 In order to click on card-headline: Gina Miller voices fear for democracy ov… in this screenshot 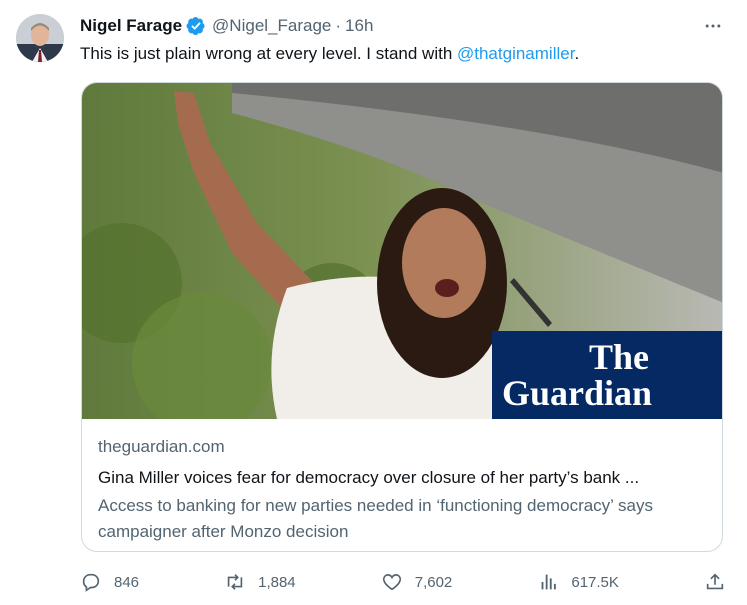, I will do `click(402, 478)`.